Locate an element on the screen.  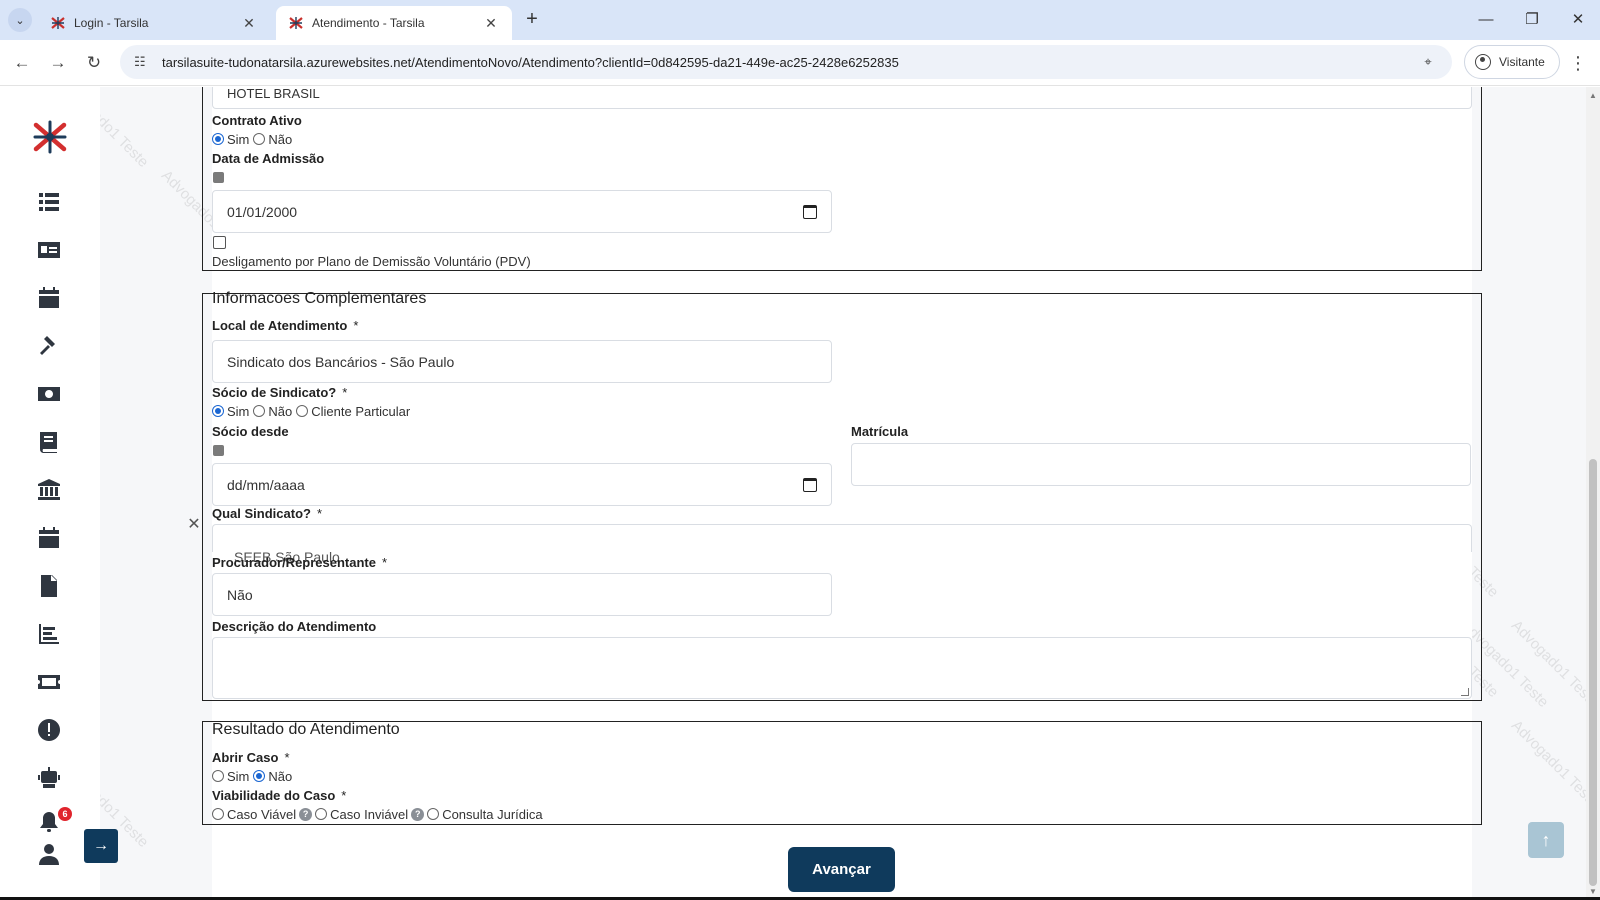
user-icon is located at coordinates (49, 854).